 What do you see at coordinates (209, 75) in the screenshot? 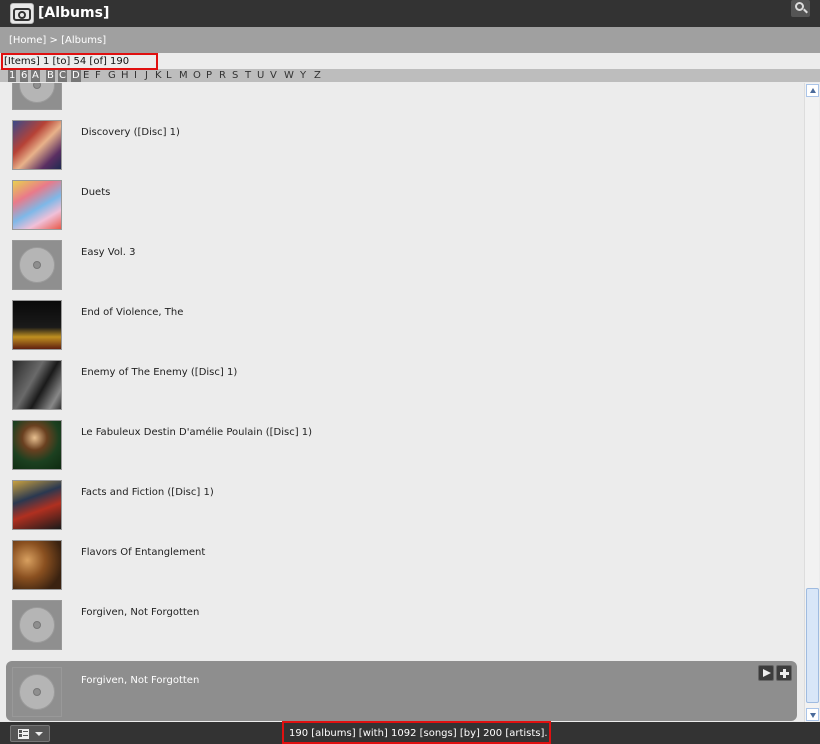
I see `letter-filter-p: P` at bounding box center [209, 75].